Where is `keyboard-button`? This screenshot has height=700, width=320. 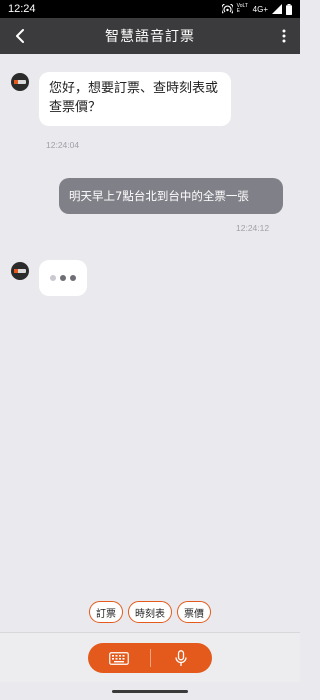 keyboard-button is located at coordinates (119, 658).